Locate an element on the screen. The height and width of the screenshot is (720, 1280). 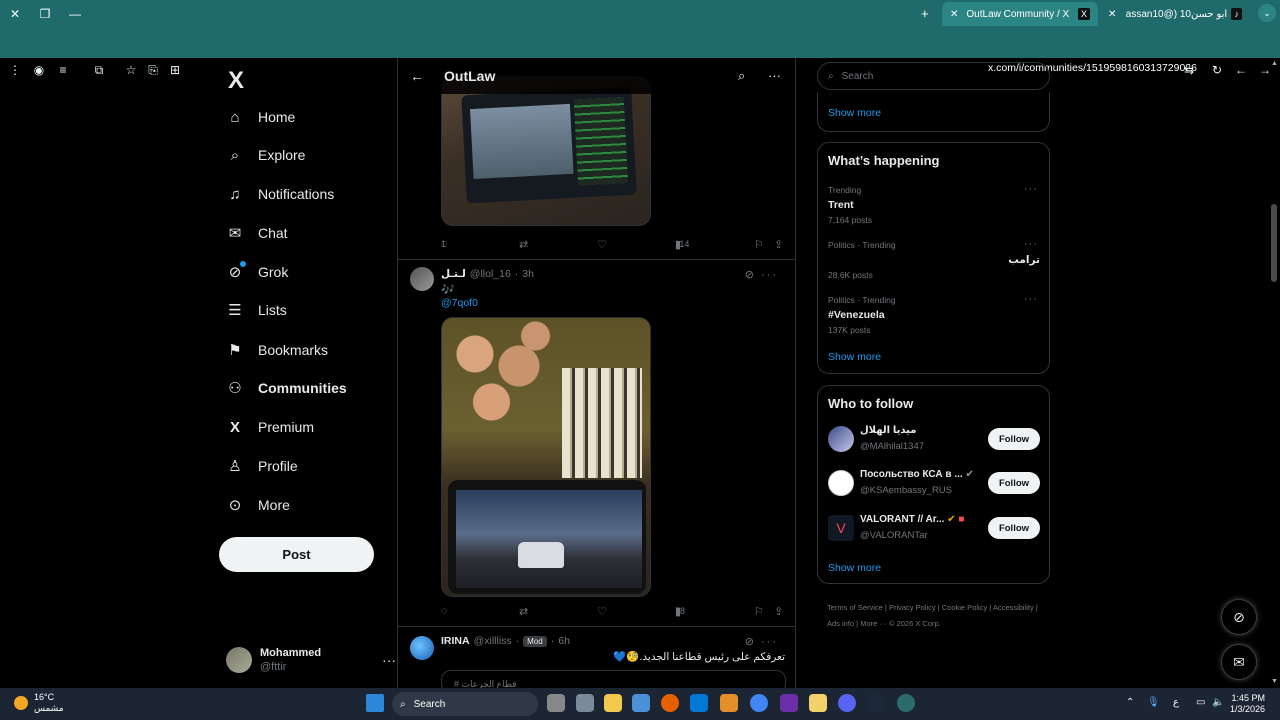
volume-icon: 🔈 is located at coordinates (1218, 702).